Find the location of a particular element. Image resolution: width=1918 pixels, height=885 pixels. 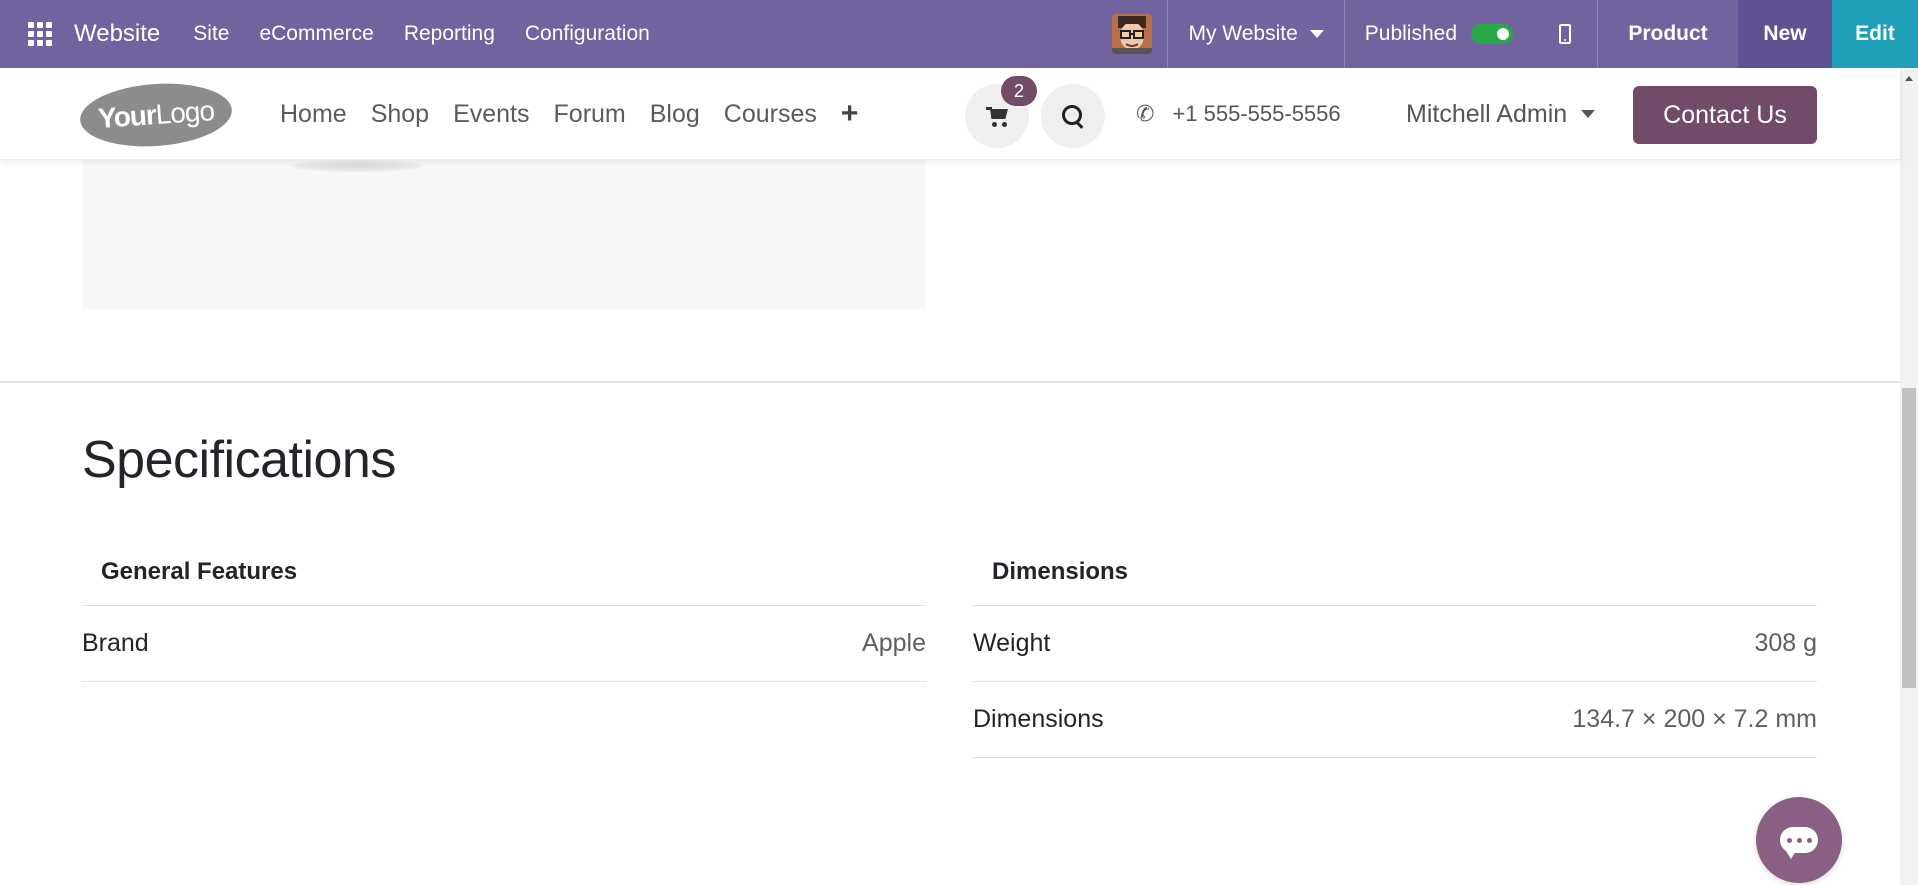

topbar-actions: My Website Published Product New Edit is located at coordinates (1507, 34).